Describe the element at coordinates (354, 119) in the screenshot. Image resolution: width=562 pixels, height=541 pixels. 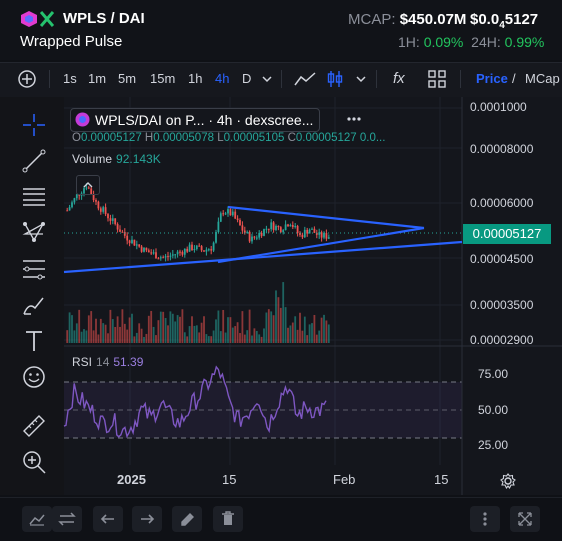
I see `more-options-icon` at that location.